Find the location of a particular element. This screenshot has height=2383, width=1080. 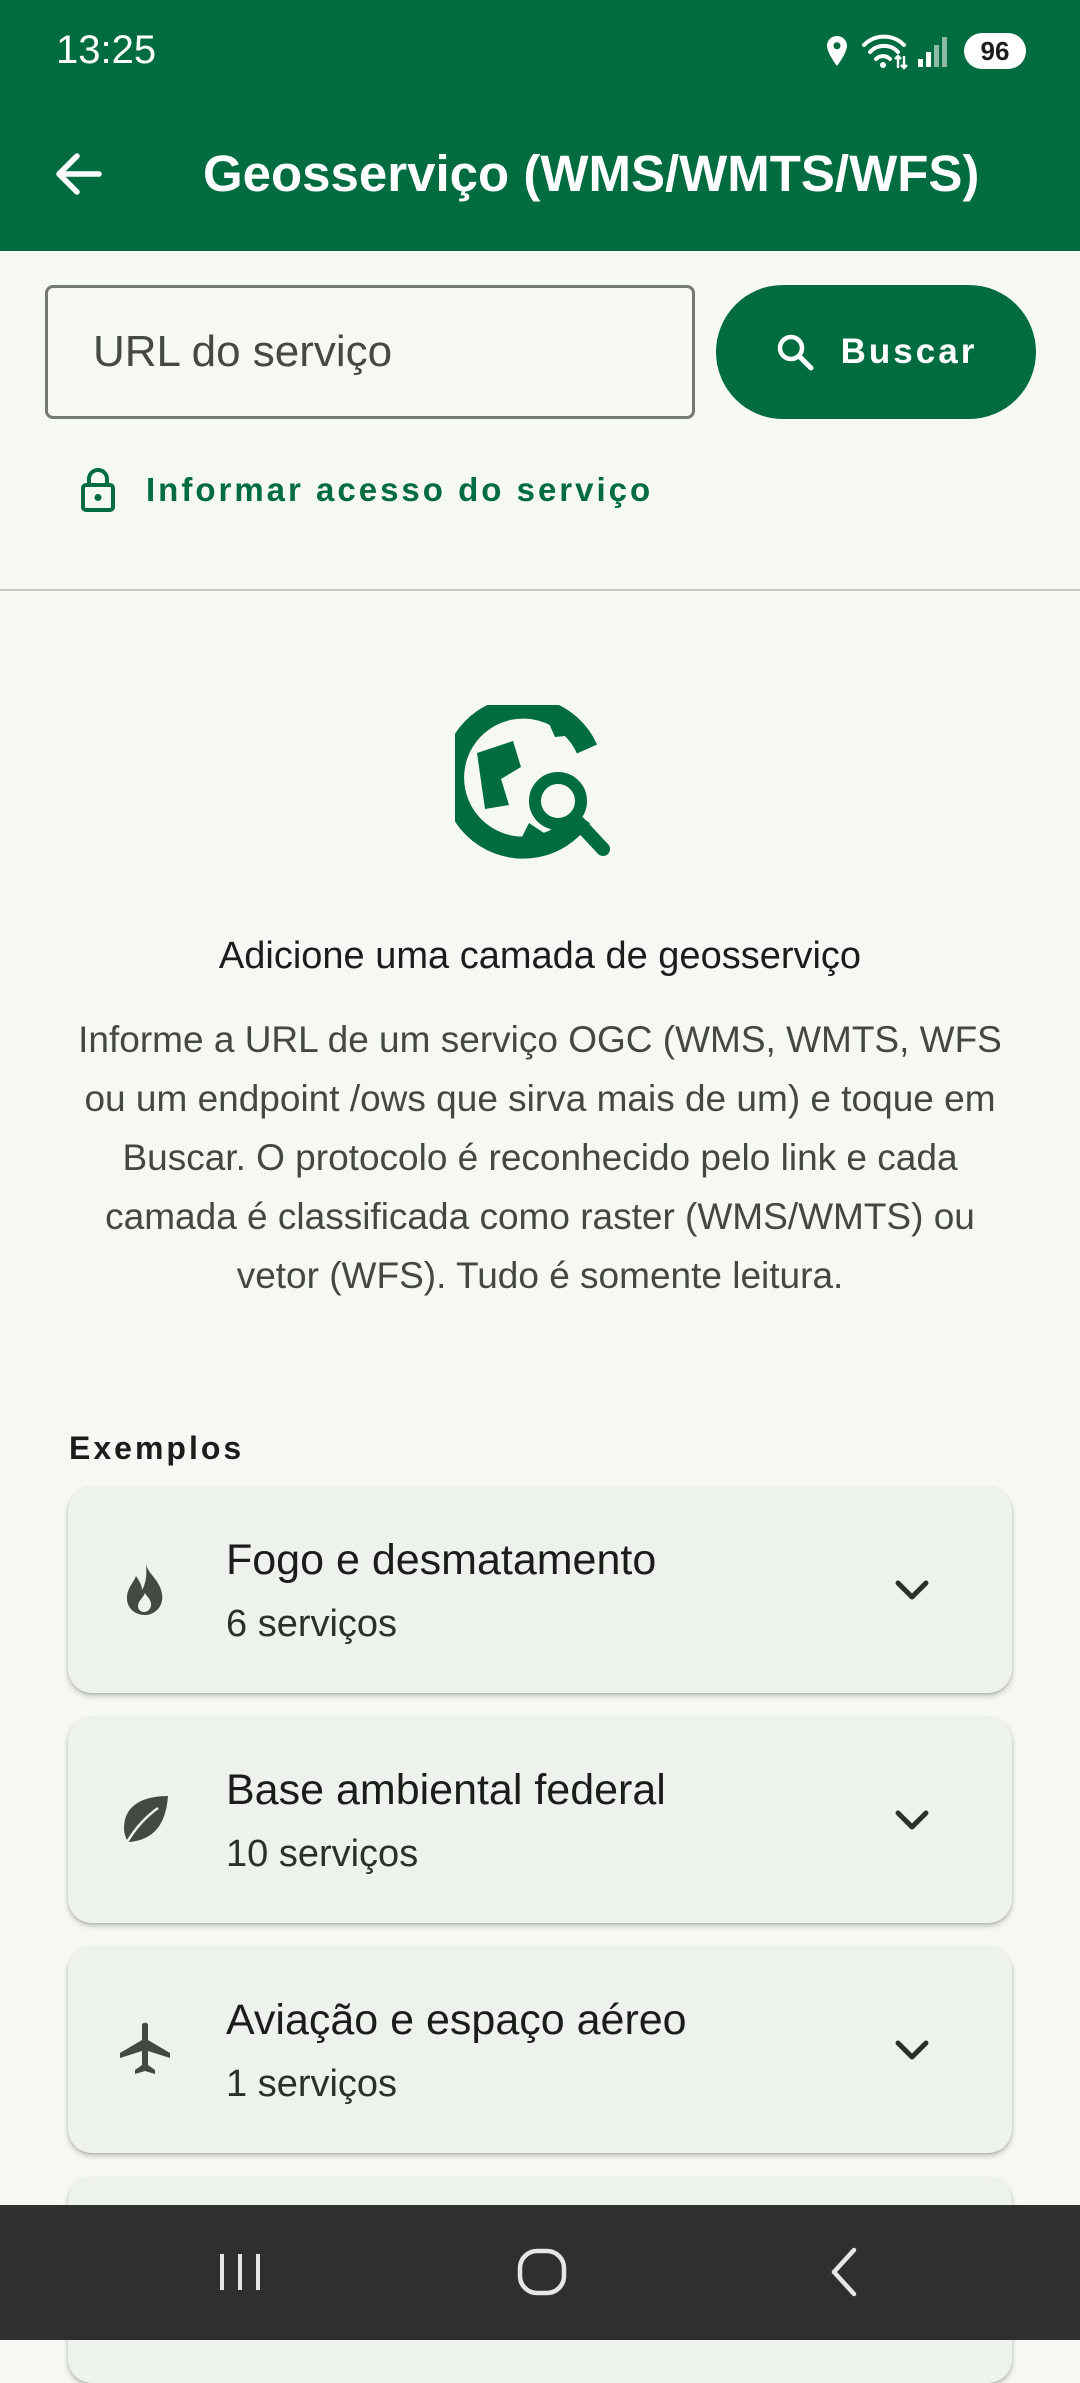

category-title: Aviação e espaço aéreo is located at coordinates (456, 2020).